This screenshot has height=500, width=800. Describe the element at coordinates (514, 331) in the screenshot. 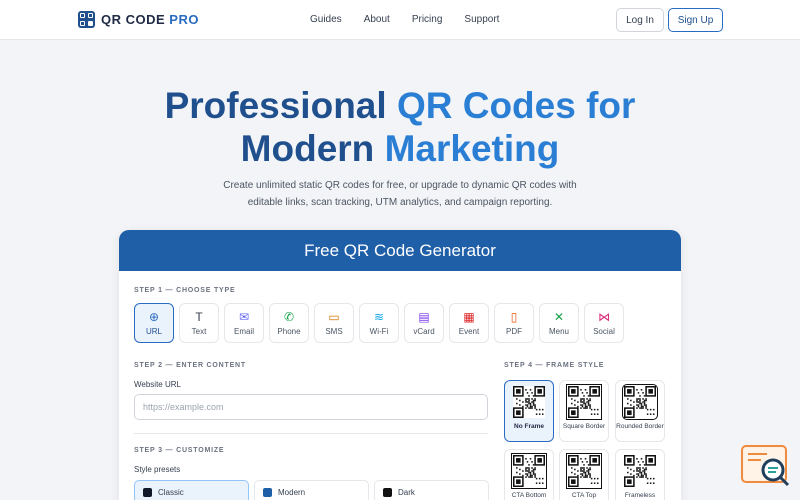

I see `type-label: PDF` at that location.